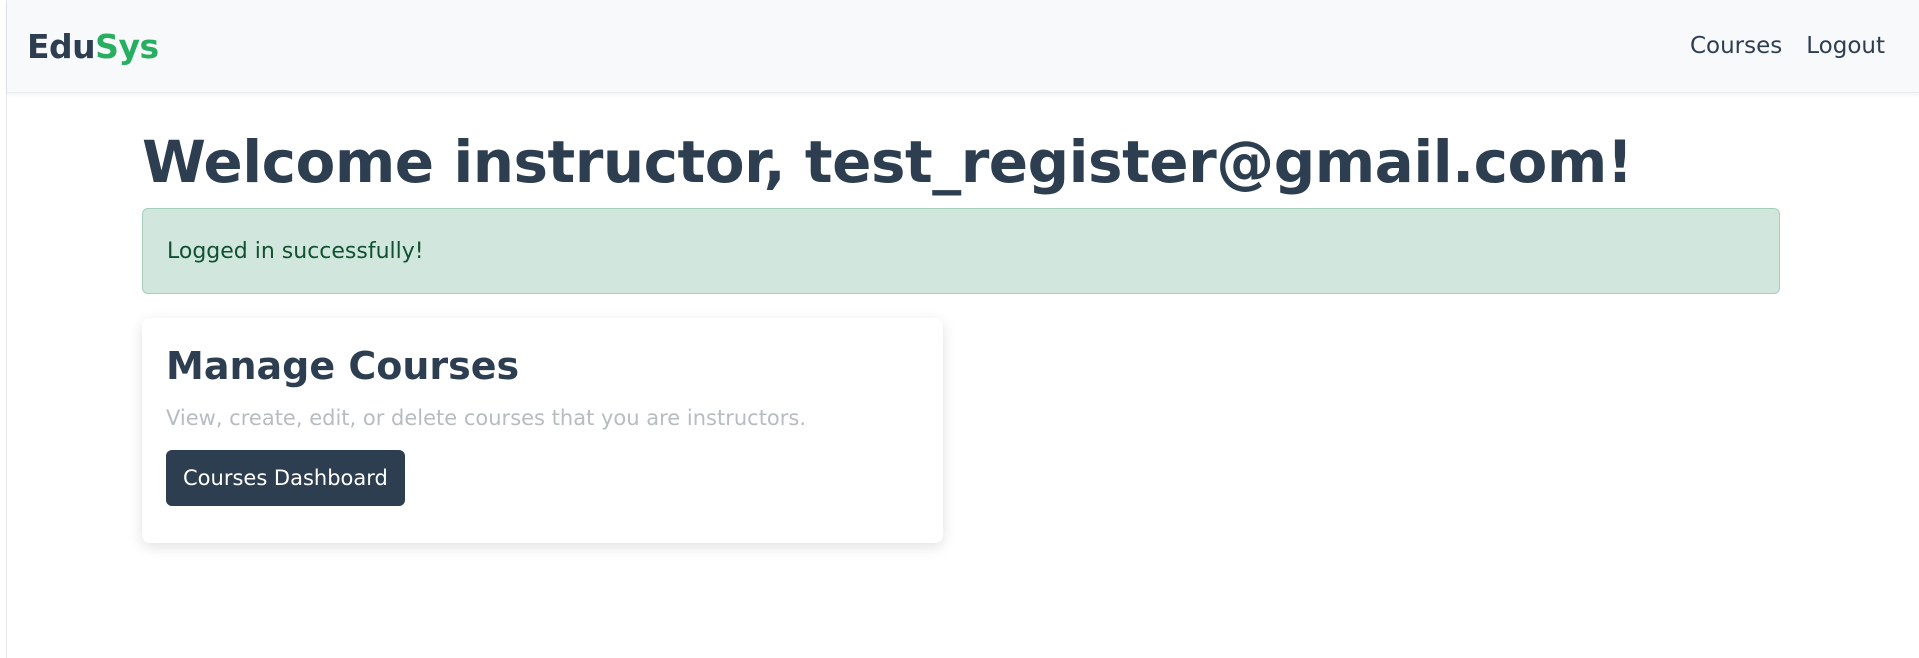  Describe the element at coordinates (61, 46) in the screenshot. I see `brand-logo-part1: Edu` at that location.